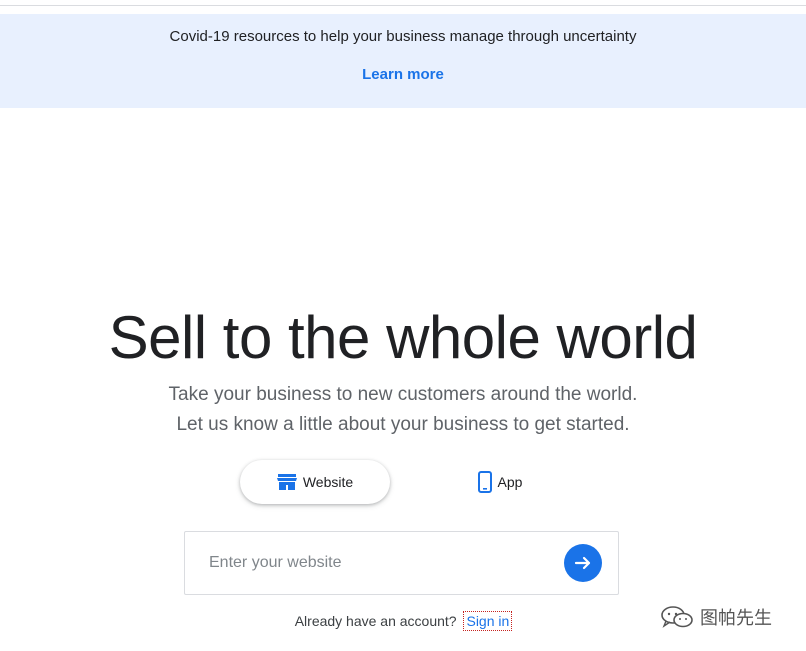 This screenshot has height=651, width=806. I want to click on app-toggle-label: App, so click(510, 482).